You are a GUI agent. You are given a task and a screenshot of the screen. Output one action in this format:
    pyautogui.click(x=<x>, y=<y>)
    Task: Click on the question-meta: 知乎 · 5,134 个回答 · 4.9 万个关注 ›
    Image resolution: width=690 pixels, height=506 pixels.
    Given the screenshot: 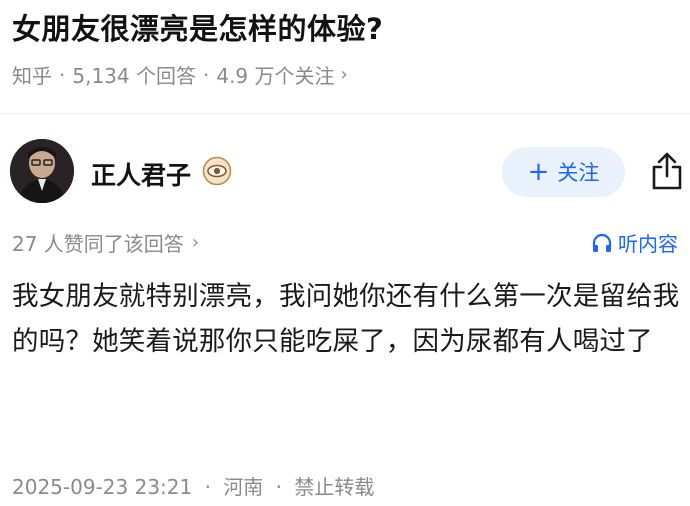 What is the action you would take?
    pyautogui.click(x=180, y=74)
    